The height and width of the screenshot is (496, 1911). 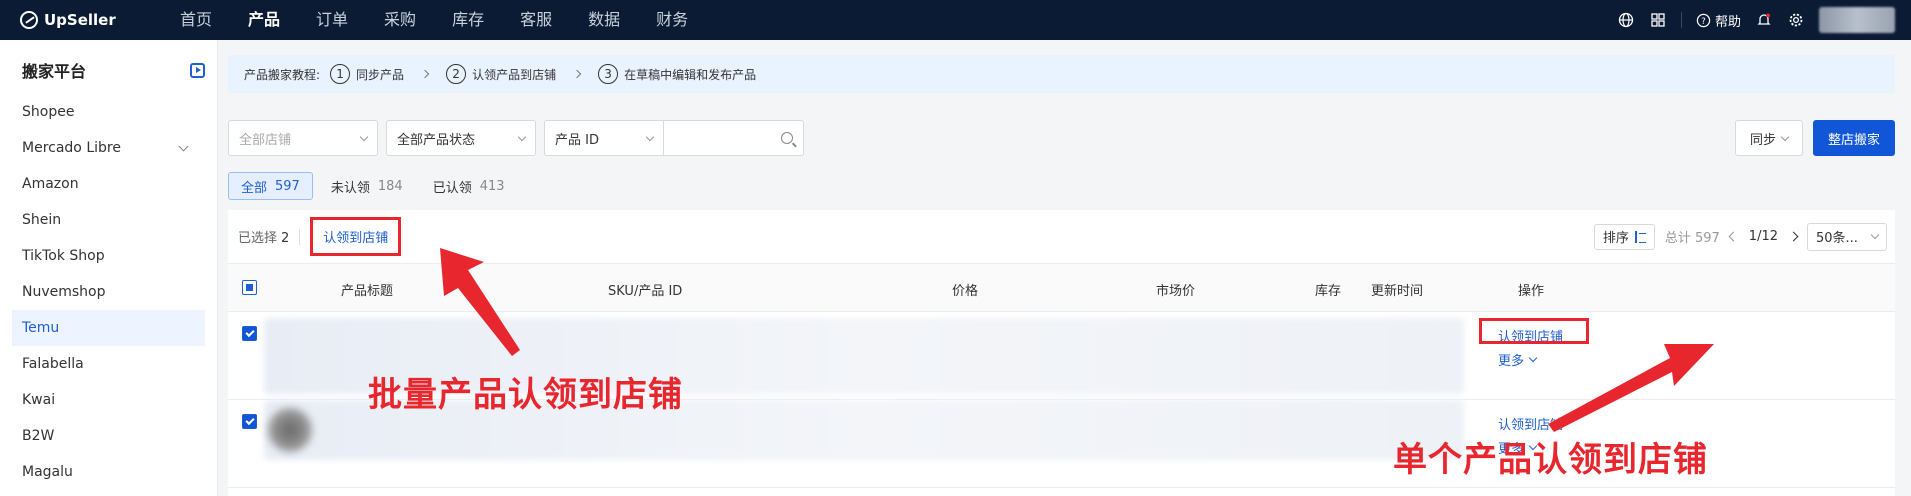 I want to click on total-count: 总计 597, so click(x=1692, y=238).